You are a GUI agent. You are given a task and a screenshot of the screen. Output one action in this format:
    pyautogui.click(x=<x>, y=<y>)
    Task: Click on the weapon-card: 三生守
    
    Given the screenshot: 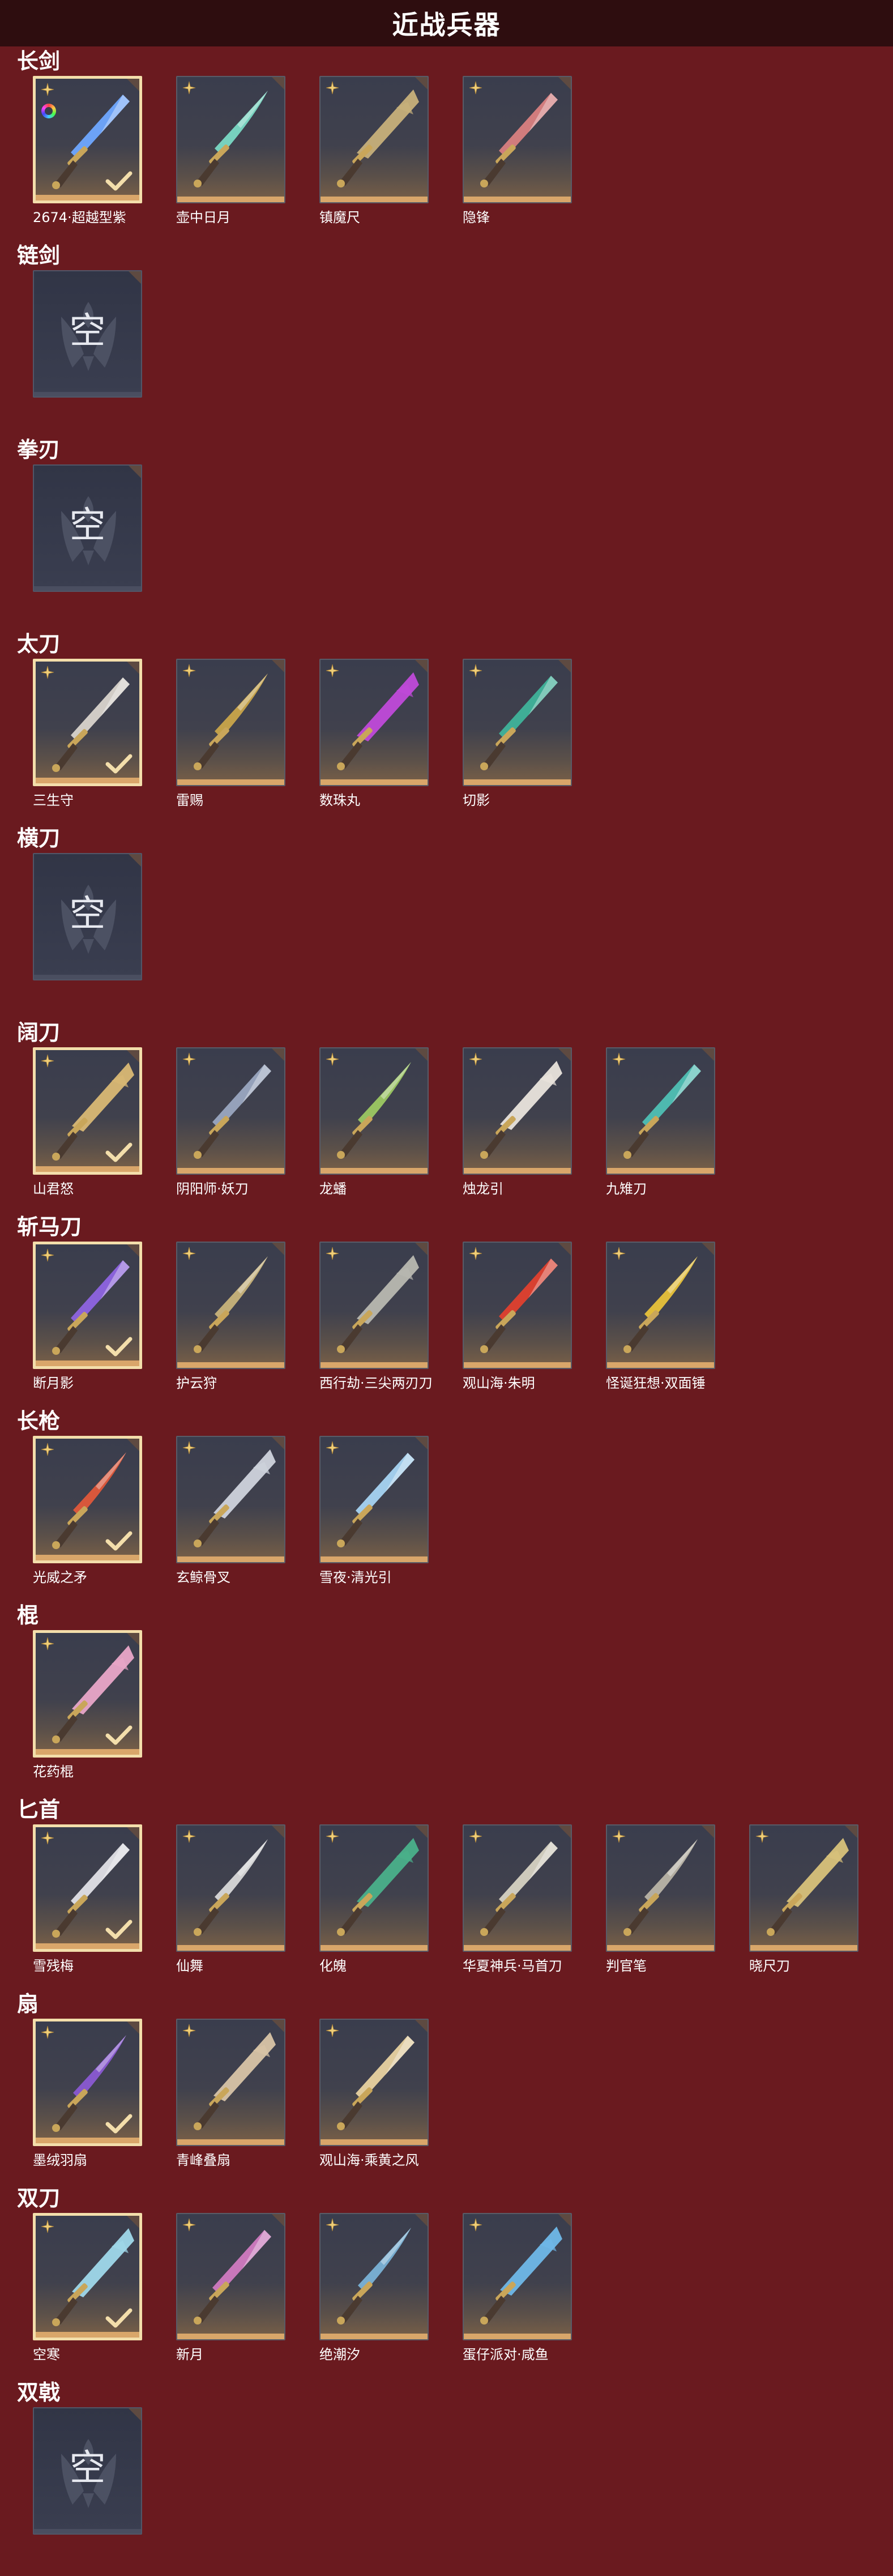 What is the action you would take?
    pyautogui.click(x=87, y=733)
    